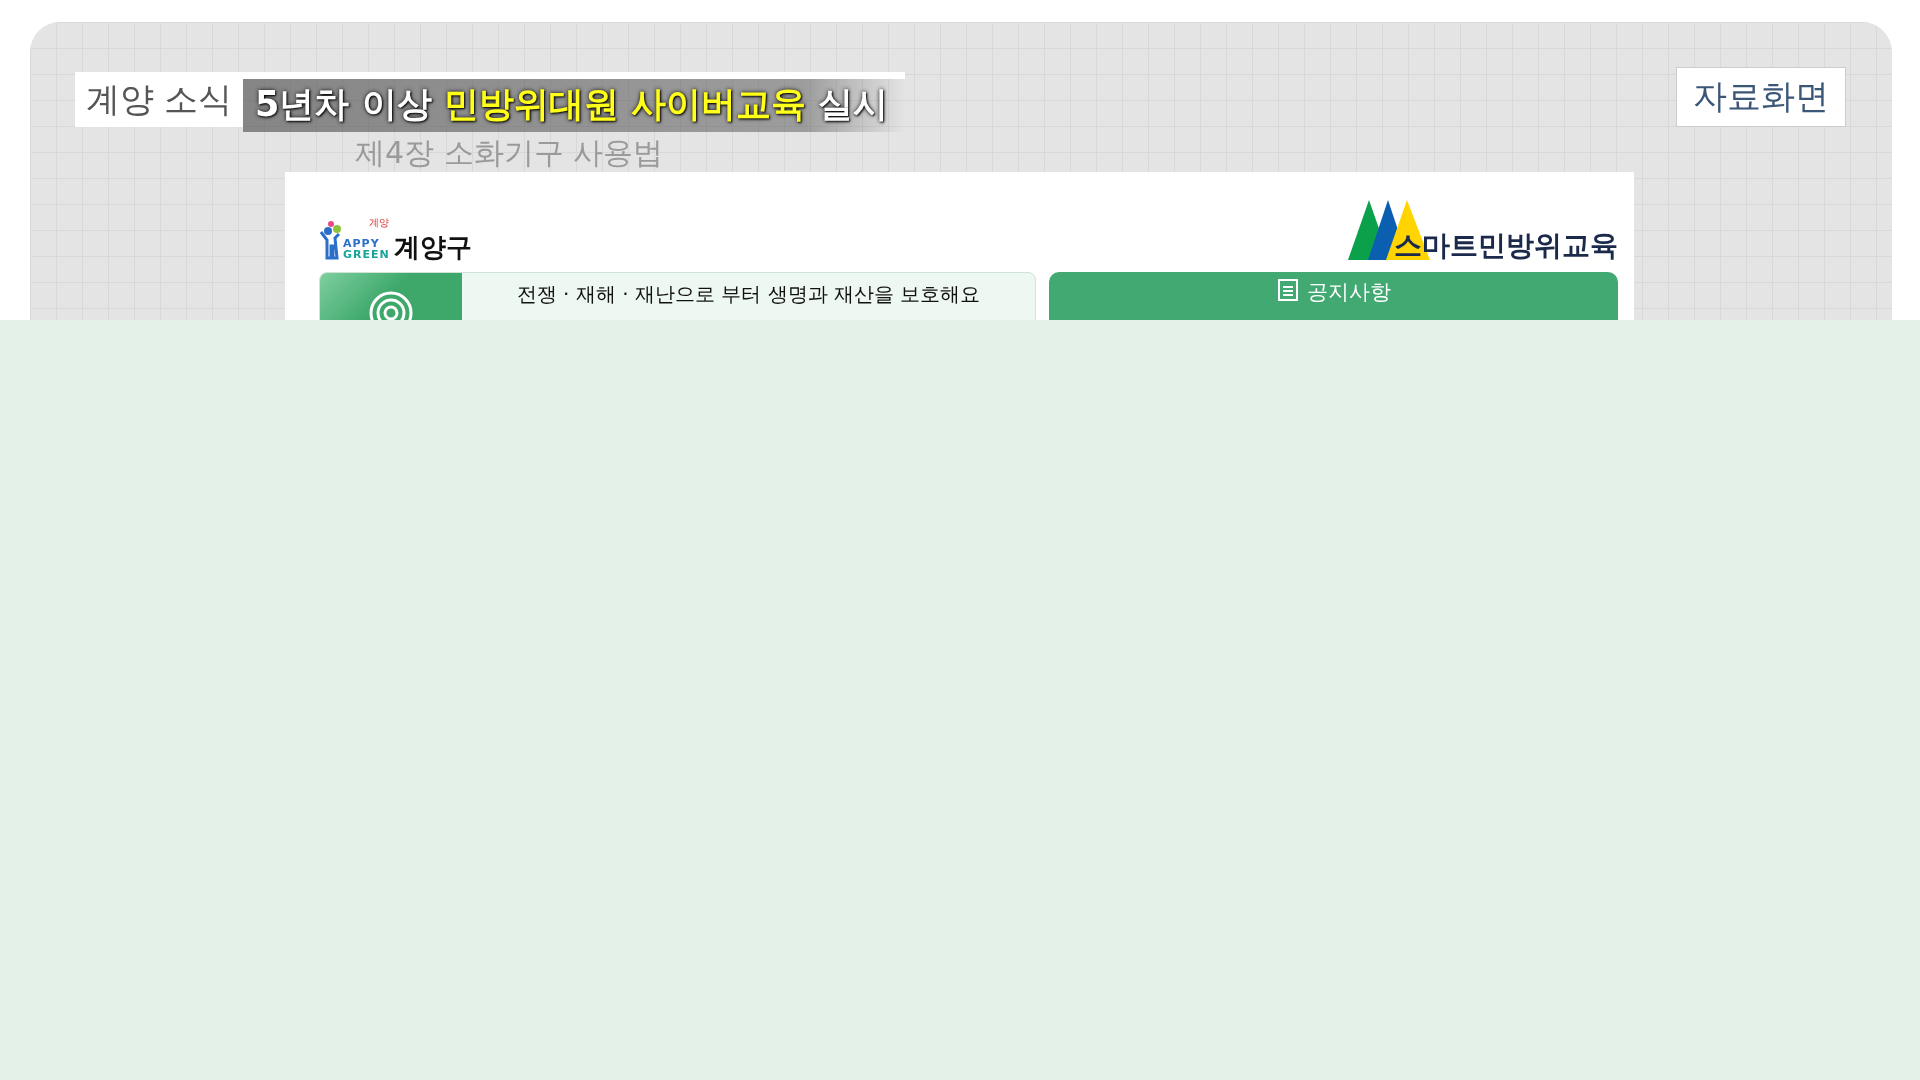  What do you see at coordinates (432, 247) in the screenshot?
I see `district-name: 계양구` at bounding box center [432, 247].